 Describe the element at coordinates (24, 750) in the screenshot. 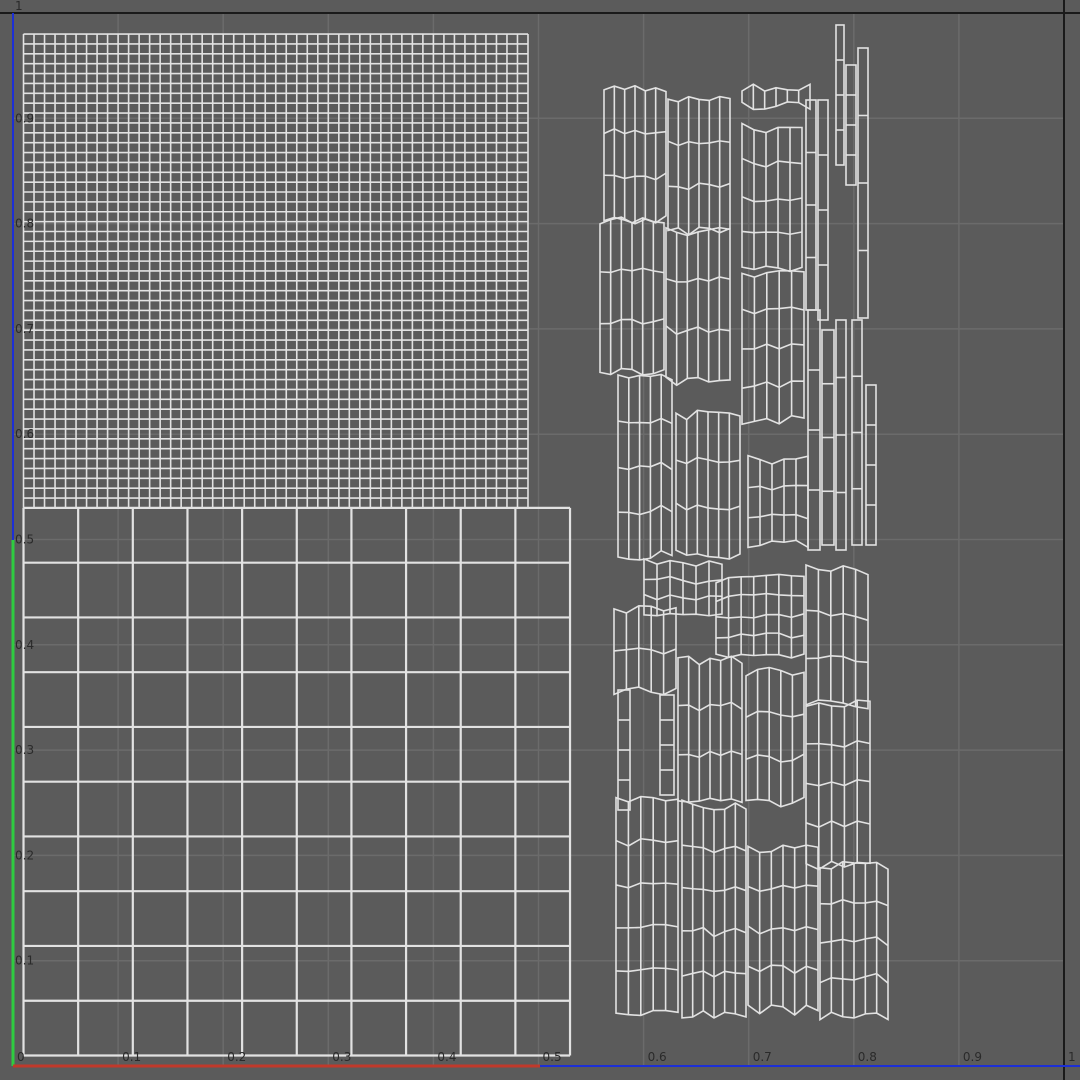

I see `v-tick-label: 0.3` at that location.